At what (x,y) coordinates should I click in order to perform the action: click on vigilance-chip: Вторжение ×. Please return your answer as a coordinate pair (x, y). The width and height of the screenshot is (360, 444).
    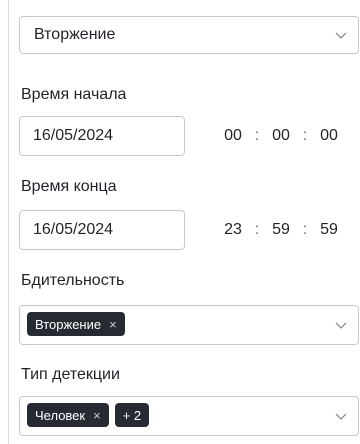
    Looking at the image, I should click on (76, 324).